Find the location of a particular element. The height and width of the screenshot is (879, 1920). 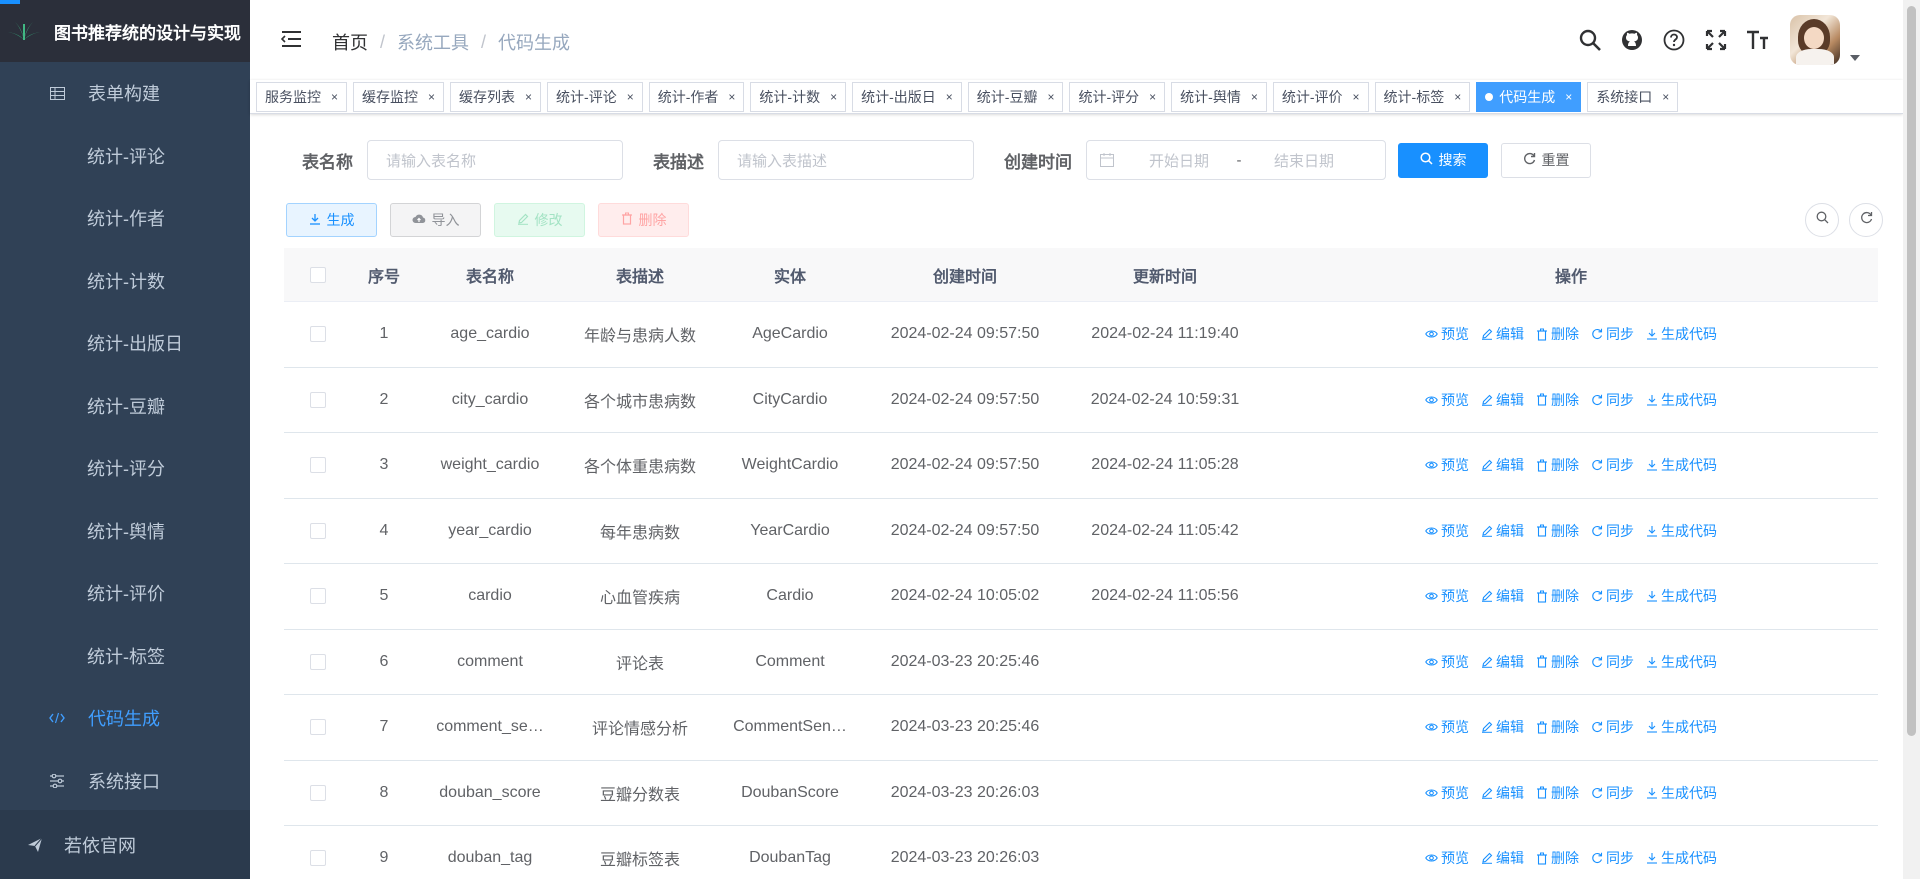

tag-stat-author: 统计-作者 × is located at coordinates (696, 96).